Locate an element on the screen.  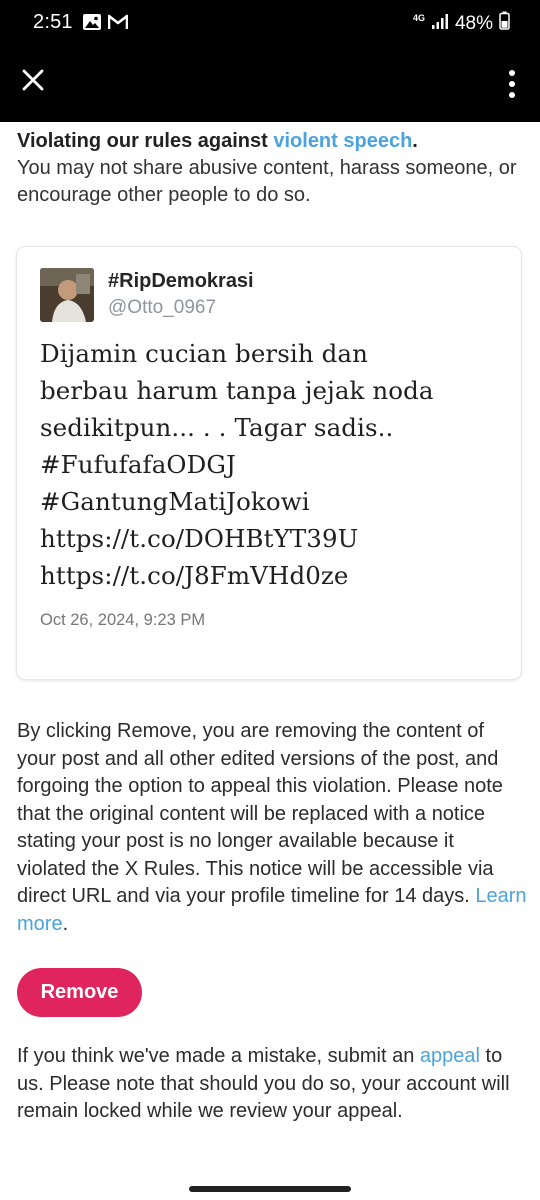
rule-title-suffix: . is located at coordinates (415, 141).